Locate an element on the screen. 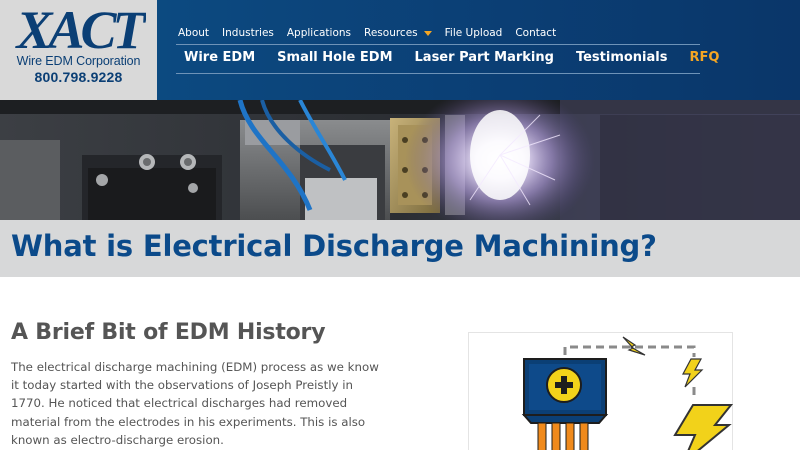 This screenshot has height=450, width=800. top-nav-contact: Contact is located at coordinates (535, 33).